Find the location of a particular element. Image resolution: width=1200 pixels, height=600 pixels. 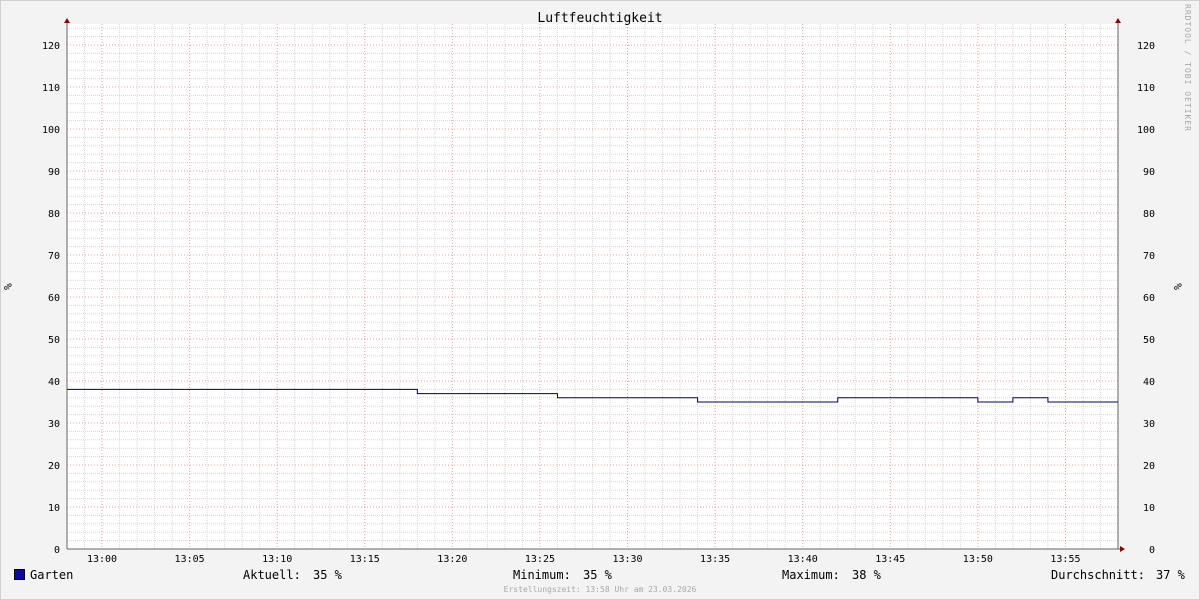

legend-series-name: Garten is located at coordinates (52, 575).